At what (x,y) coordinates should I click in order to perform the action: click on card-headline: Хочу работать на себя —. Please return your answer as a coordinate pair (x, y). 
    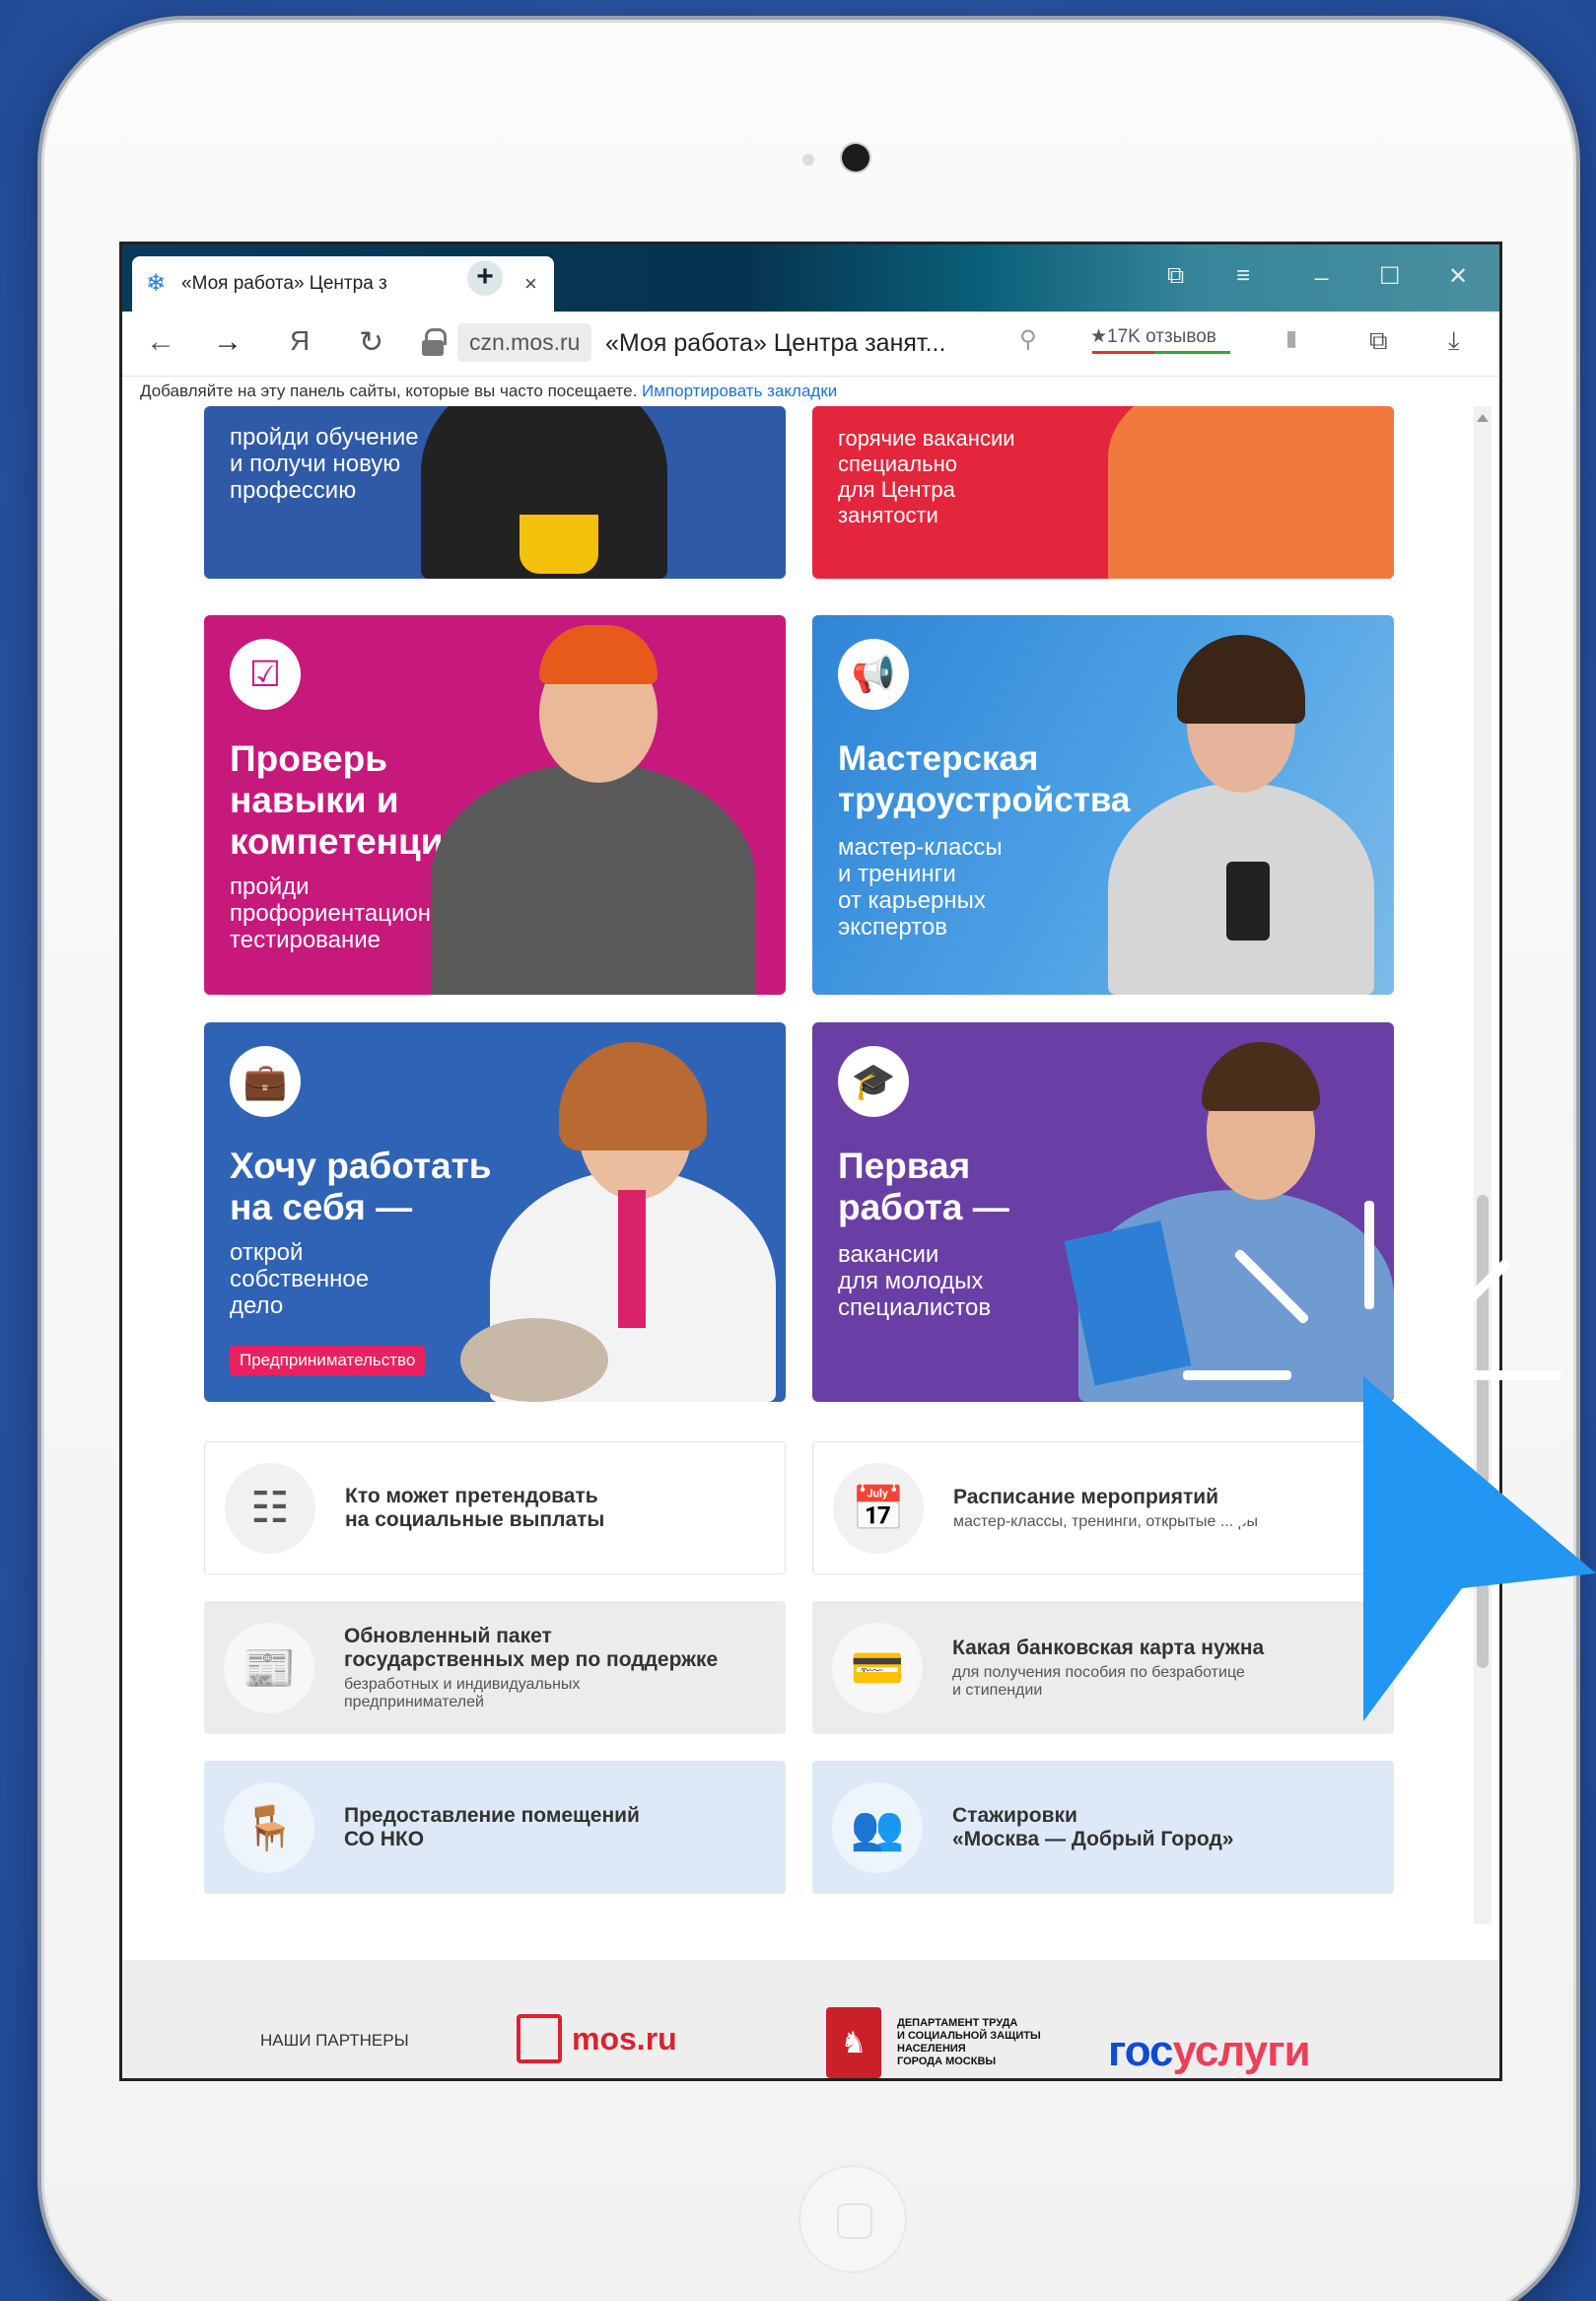
    Looking at the image, I should click on (361, 1186).